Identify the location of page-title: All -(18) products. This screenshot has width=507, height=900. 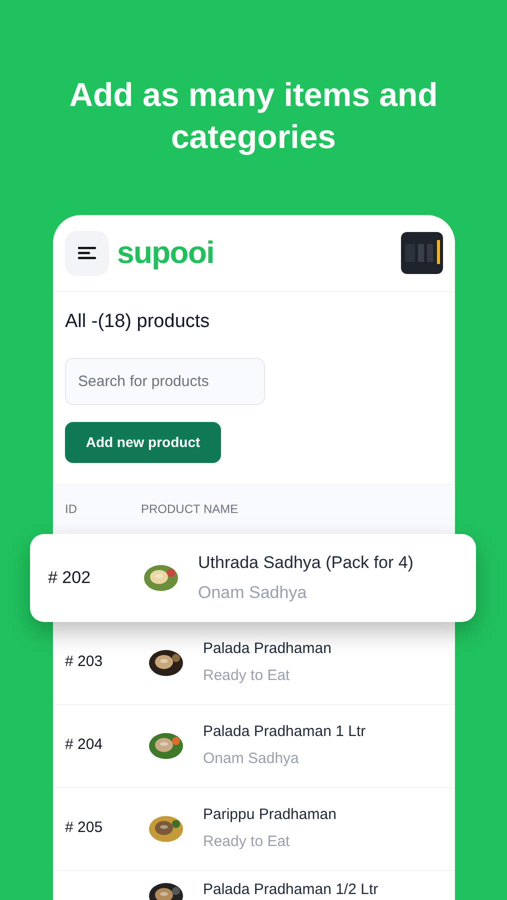
(138, 322).